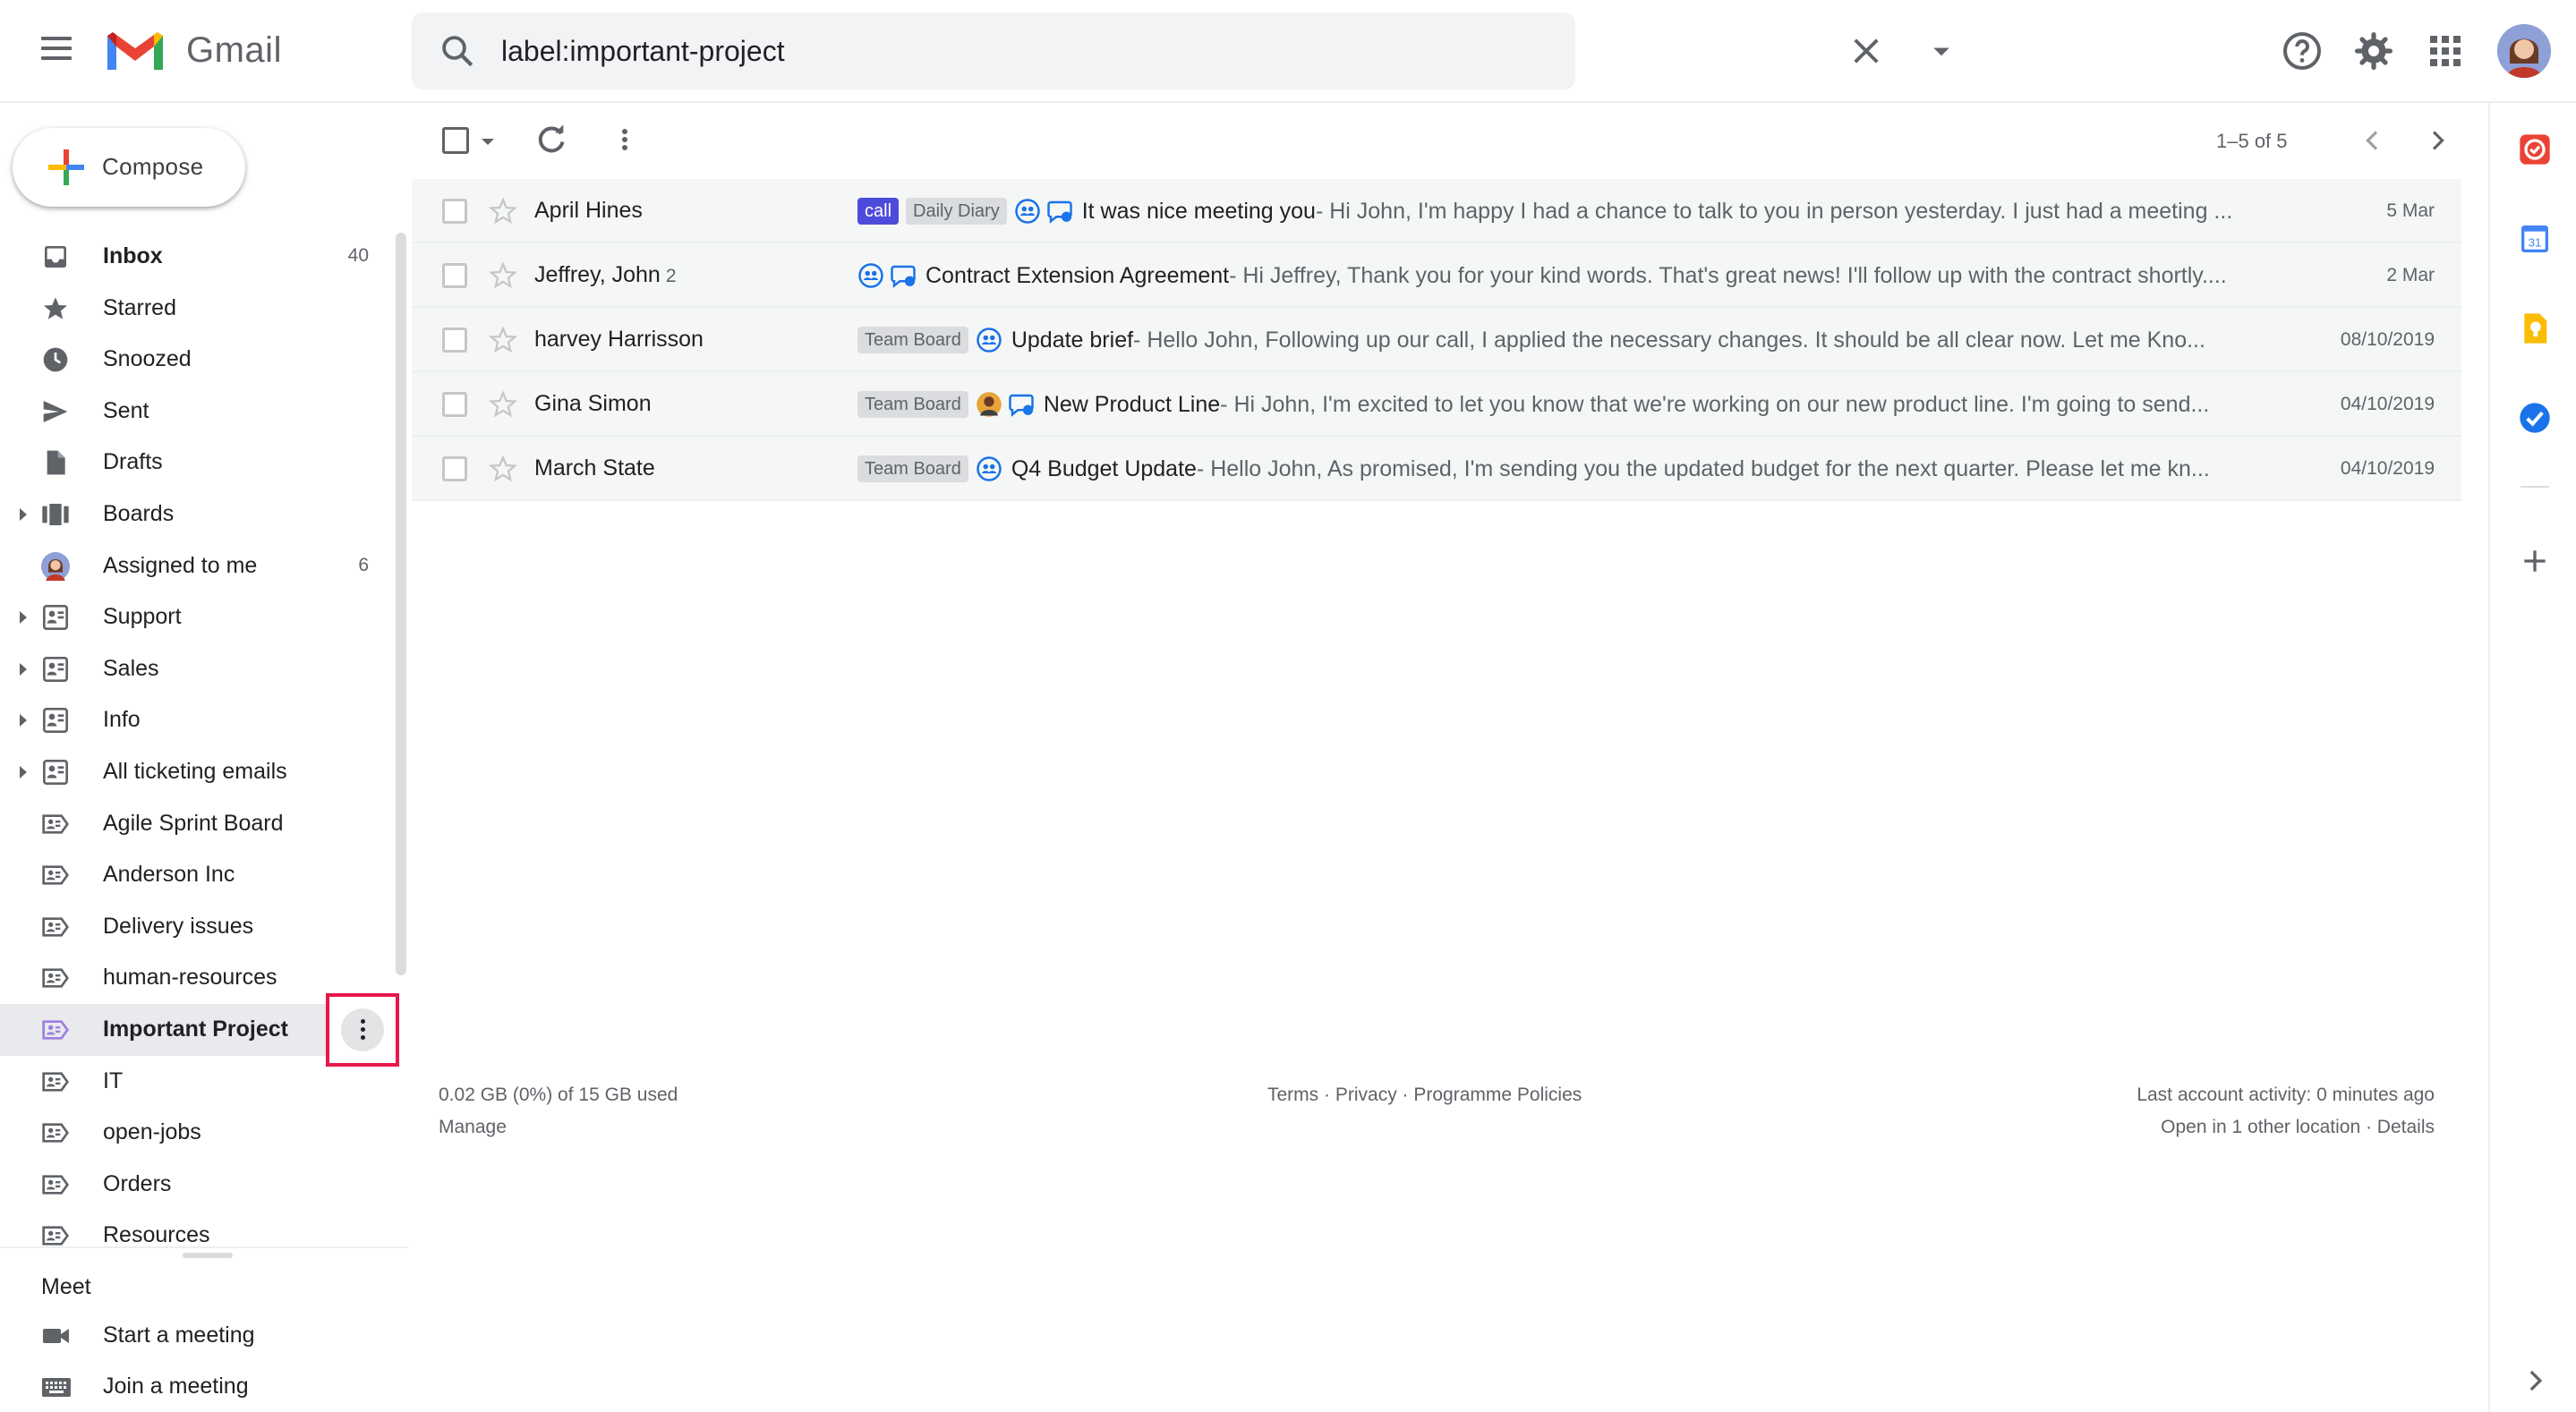 This screenshot has width=2576, height=1412. Describe the element at coordinates (204, 360) in the screenshot. I see `sidebar-item-snoozed: Snoozed` at that location.